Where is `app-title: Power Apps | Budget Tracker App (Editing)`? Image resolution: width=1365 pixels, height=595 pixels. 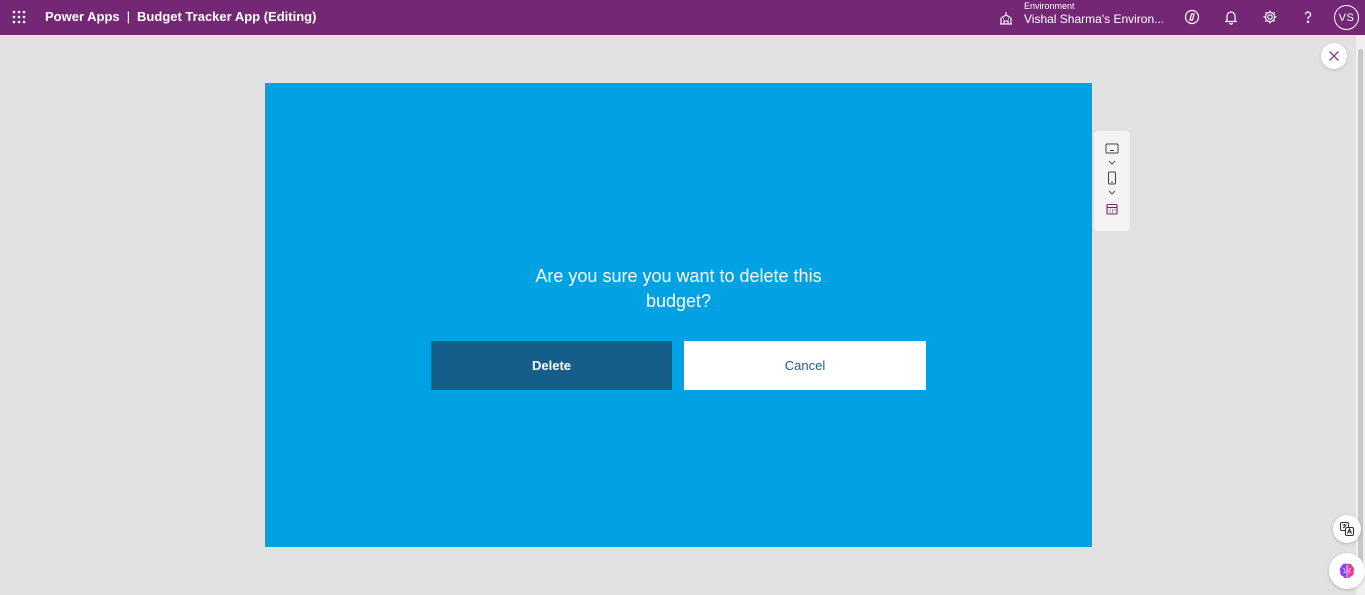 app-title: Power Apps | Budget Tracker App (Editing) is located at coordinates (180, 16).